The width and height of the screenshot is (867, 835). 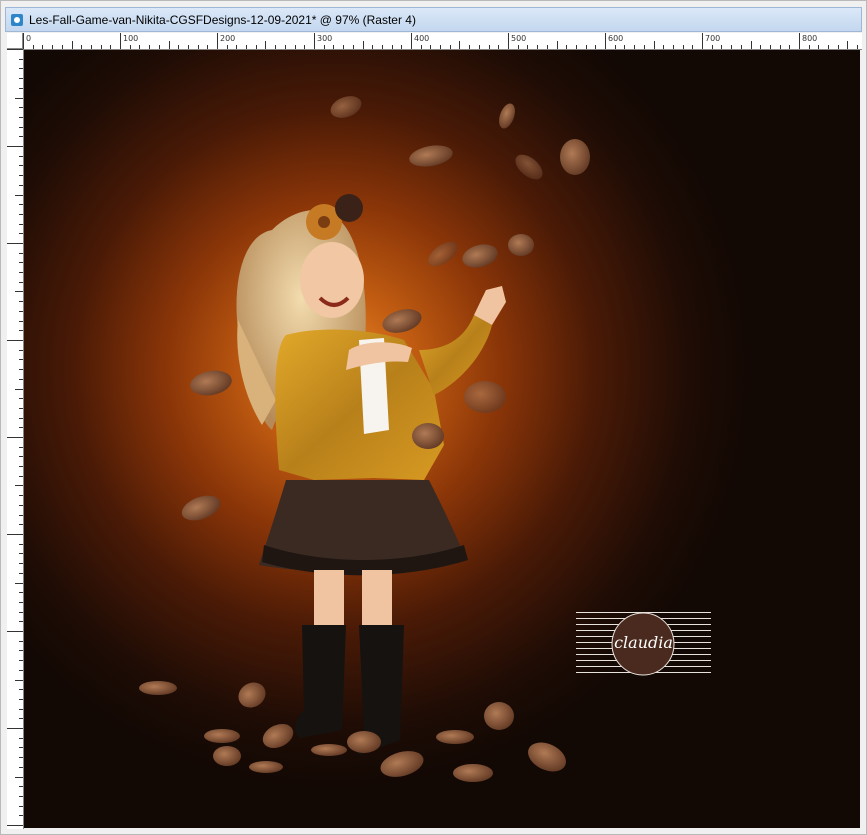 What do you see at coordinates (320, 681) in the screenshot?
I see `left-boot` at bounding box center [320, 681].